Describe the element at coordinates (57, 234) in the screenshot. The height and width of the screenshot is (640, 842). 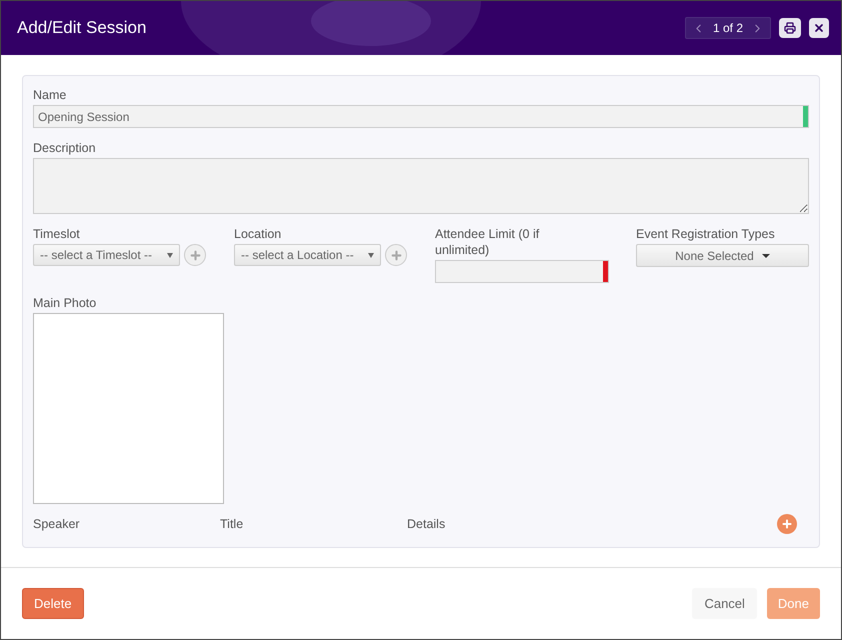
I see `field-label: Timeslot` at that location.